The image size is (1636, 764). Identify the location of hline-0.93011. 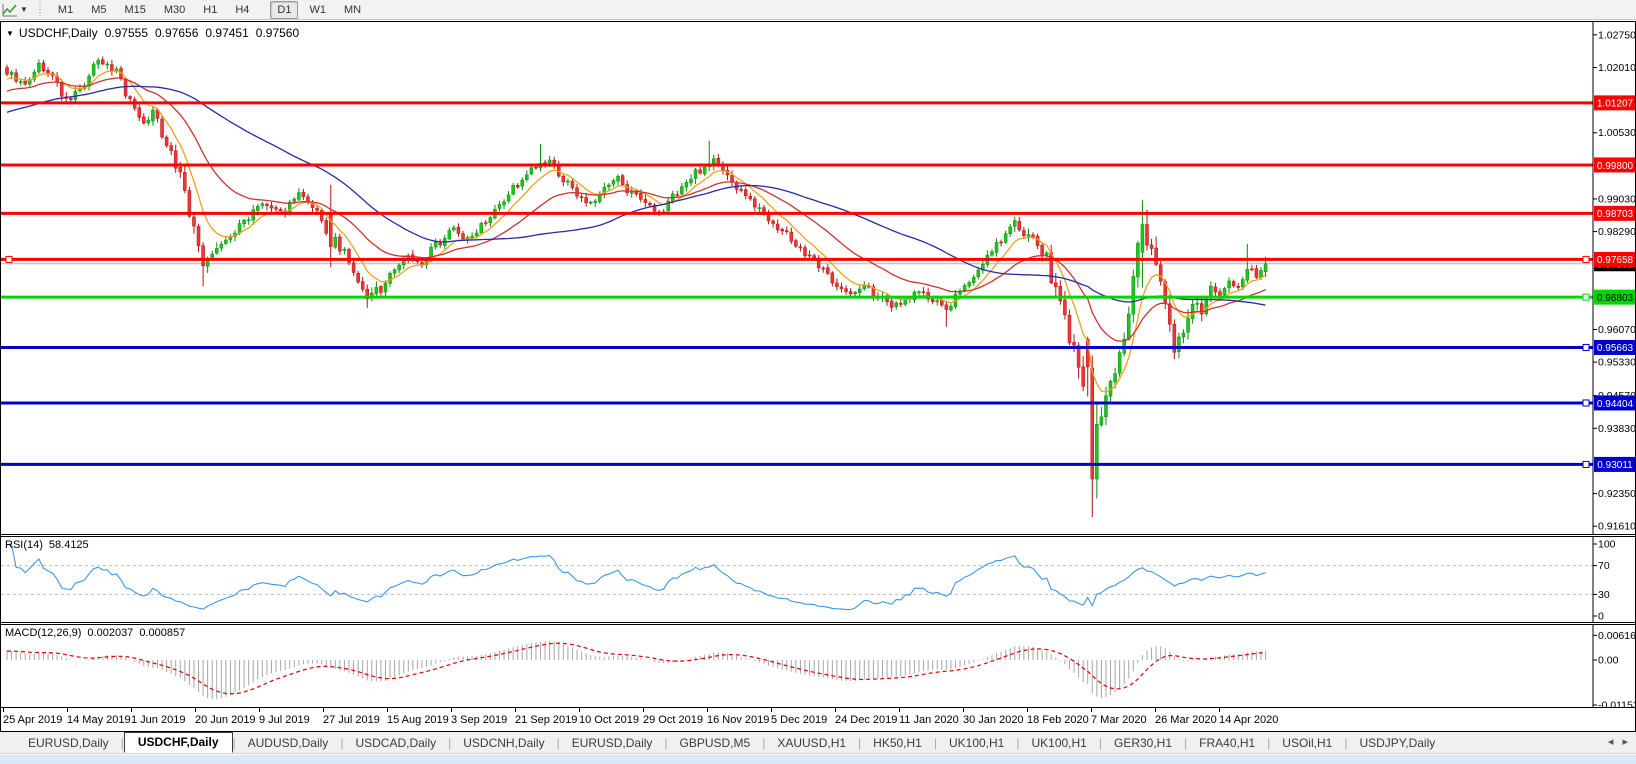
(797, 464).